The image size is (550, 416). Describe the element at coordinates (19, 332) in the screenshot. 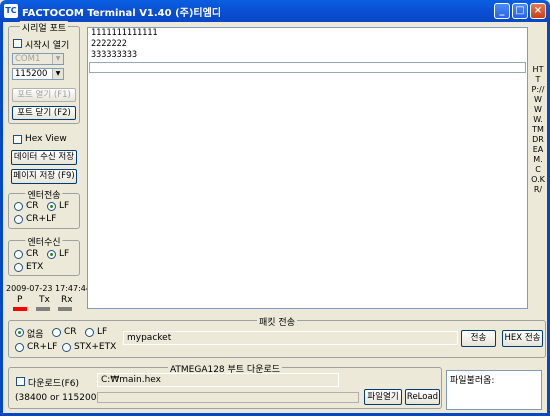

I see `packet-none-radio` at that location.